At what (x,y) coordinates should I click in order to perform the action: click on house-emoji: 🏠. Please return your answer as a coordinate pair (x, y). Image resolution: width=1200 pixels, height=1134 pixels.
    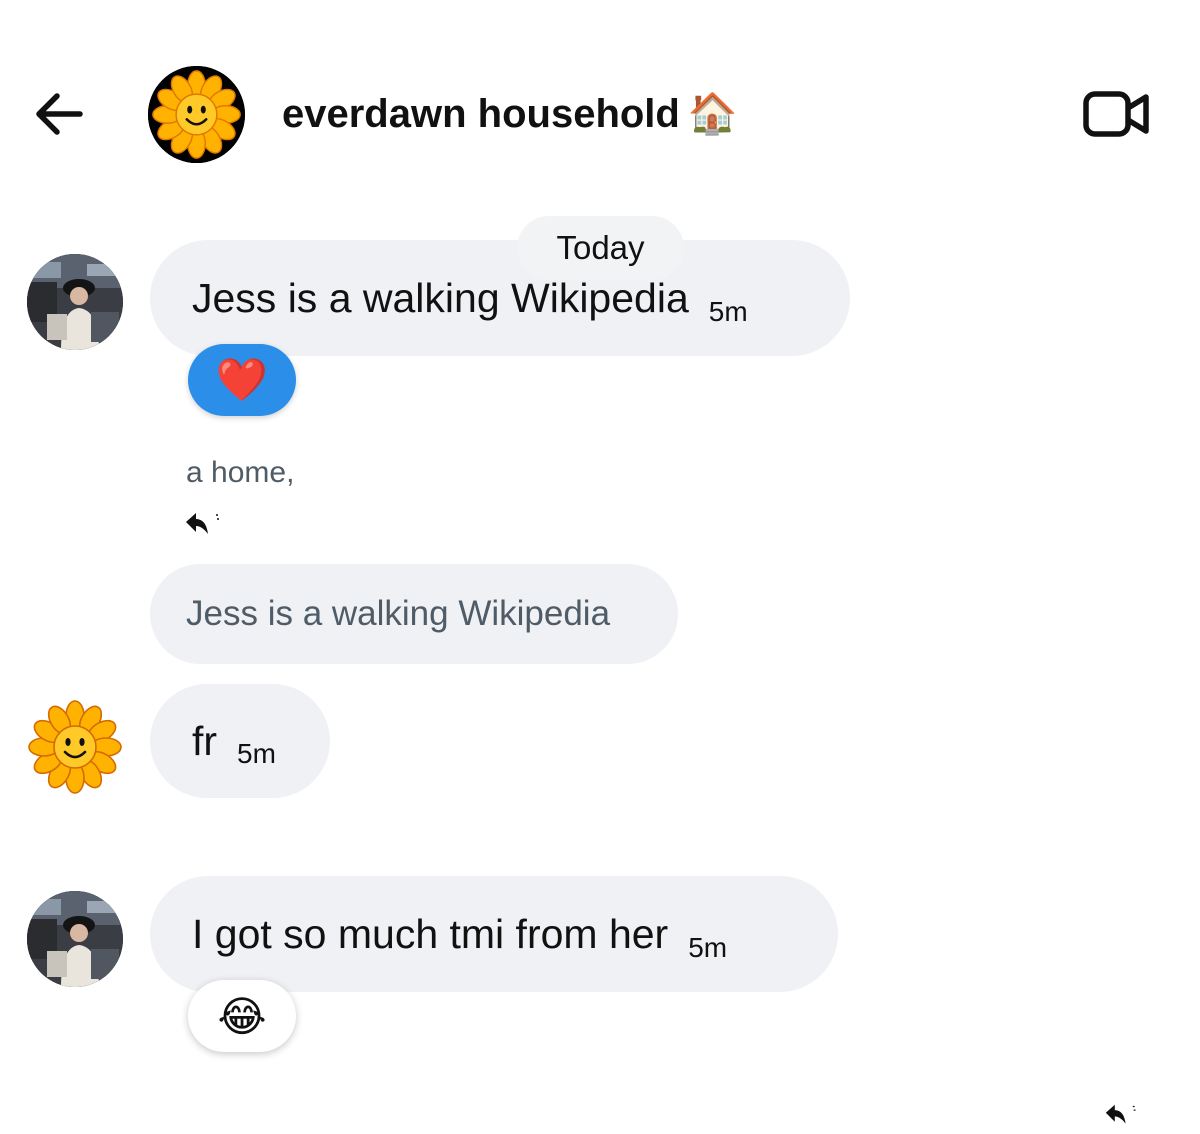
    Looking at the image, I should click on (712, 114).